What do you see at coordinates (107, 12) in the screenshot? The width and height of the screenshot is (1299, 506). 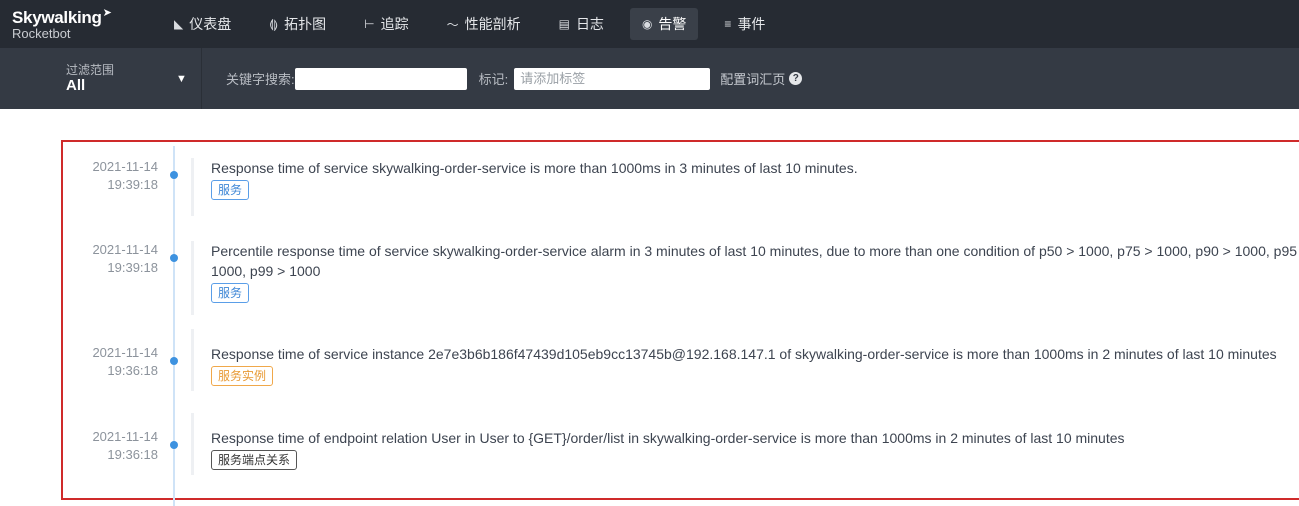 I see `logo-swirl-icon: ➤` at bounding box center [107, 12].